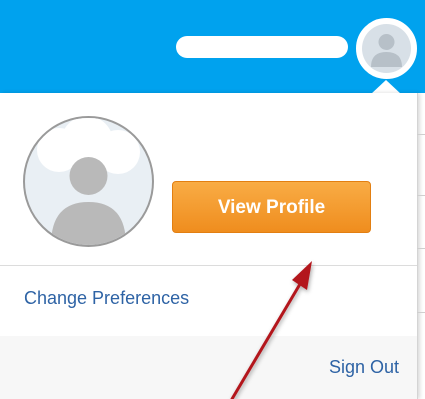 The height and width of the screenshot is (399, 425). I want to click on sign-out-link: Sign Out, so click(364, 367).